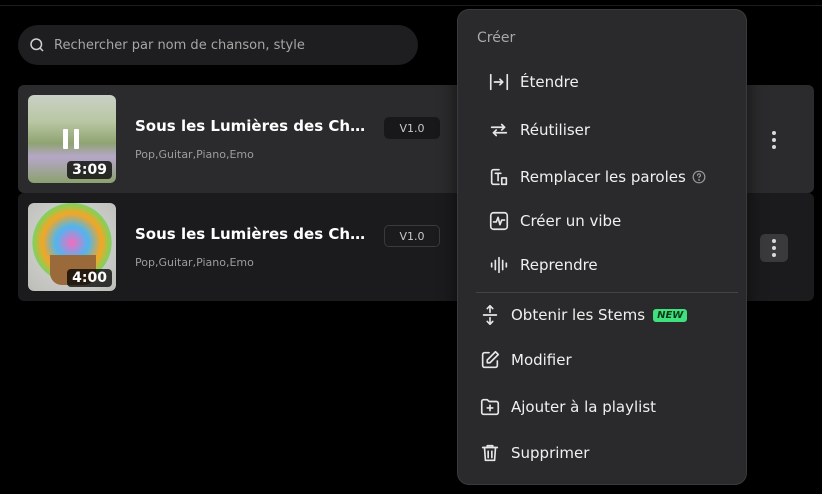 This screenshot has height=494, width=822. I want to click on menu-heading: Créer, so click(496, 38).